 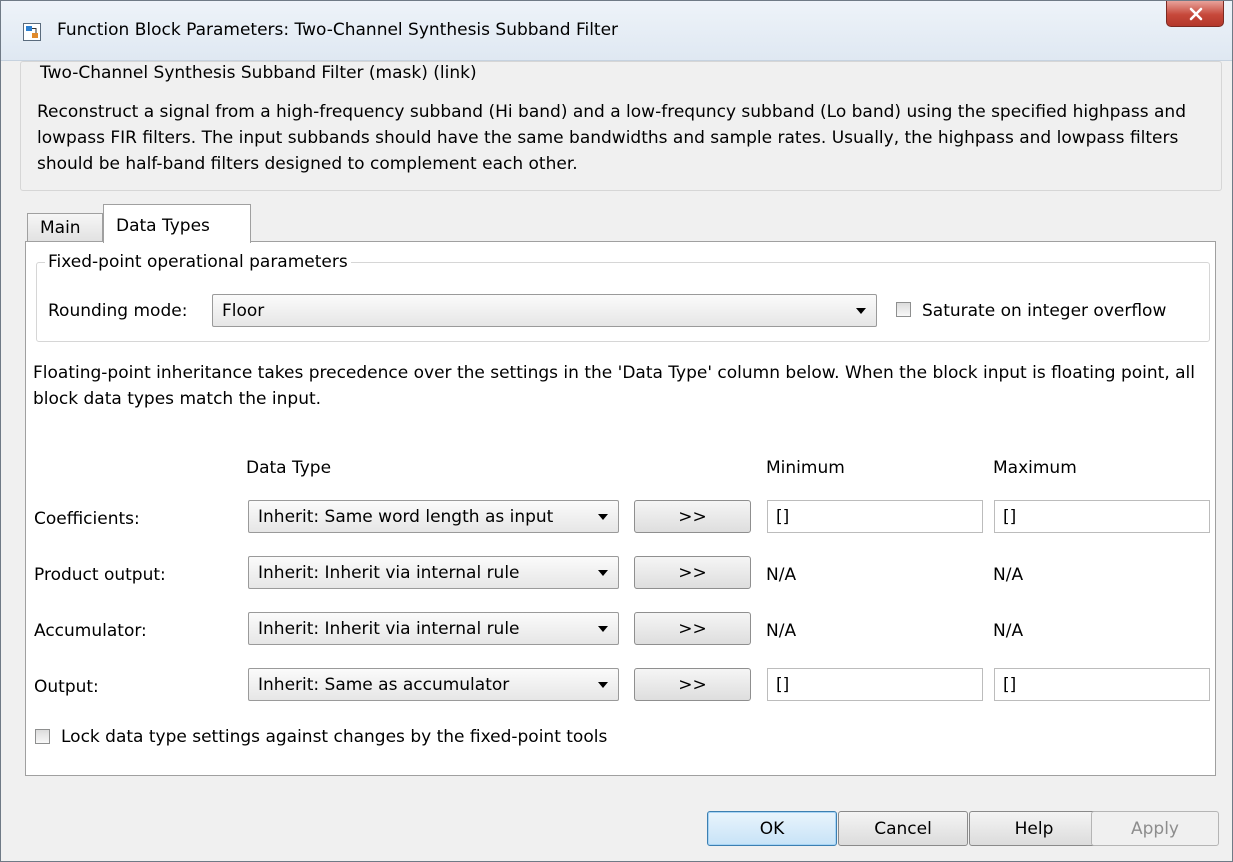 What do you see at coordinates (177, 223) in the screenshot?
I see `tab-data-types: Data Types` at bounding box center [177, 223].